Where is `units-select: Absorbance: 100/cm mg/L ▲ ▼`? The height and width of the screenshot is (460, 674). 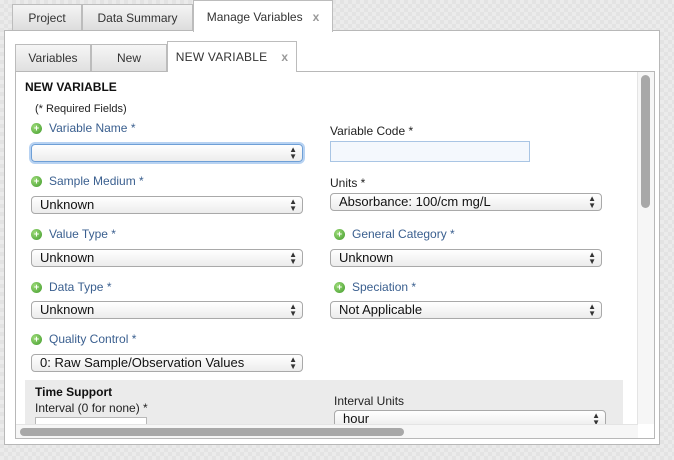
units-select: Absorbance: 100/cm mg/L ▲ ▼ is located at coordinates (466, 202).